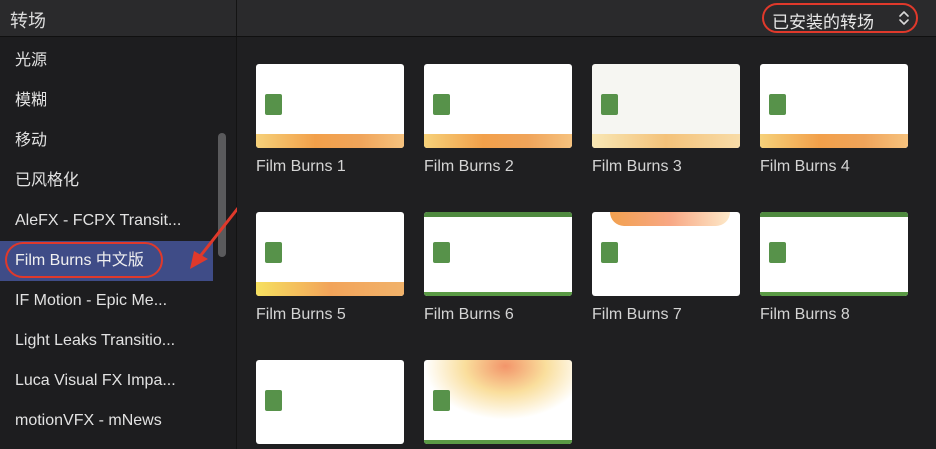 This screenshot has height=449, width=936. I want to click on sidebar-scrollbar, so click(222, 195).